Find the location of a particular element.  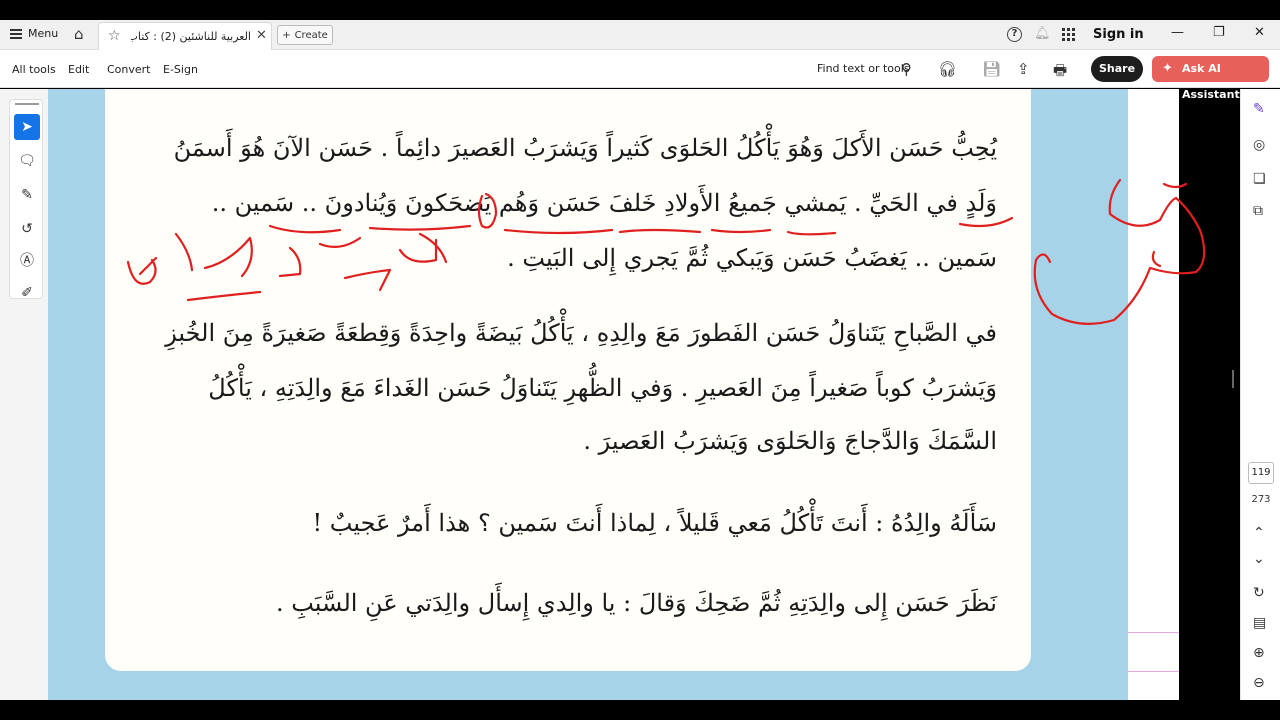

save-icon: 💾︎ is located at coordinates (991, 69).